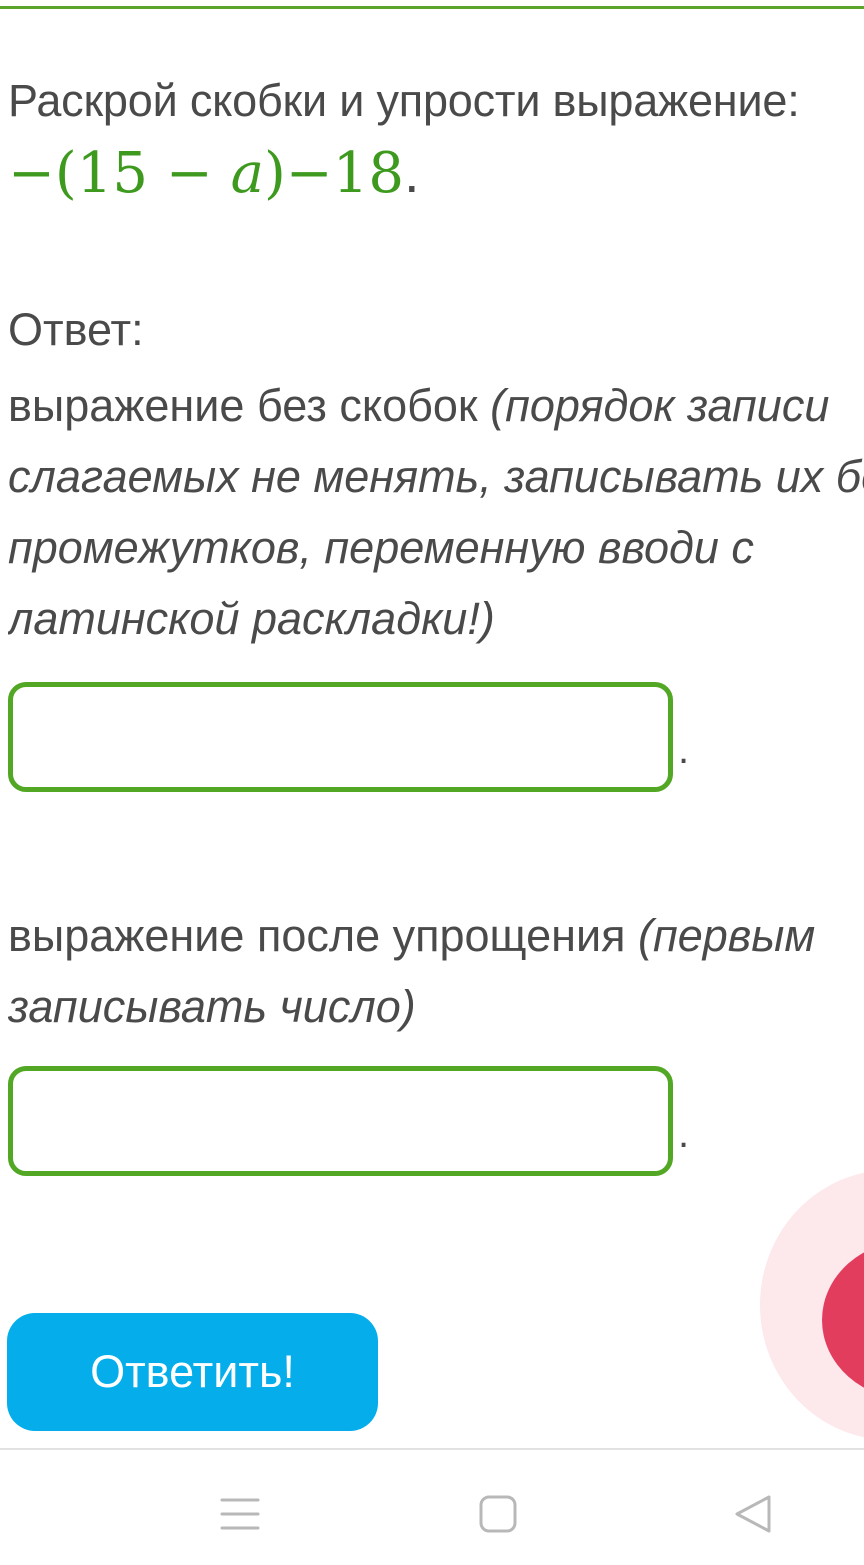  I want to click on home-square-icon, so click(498, 1516).